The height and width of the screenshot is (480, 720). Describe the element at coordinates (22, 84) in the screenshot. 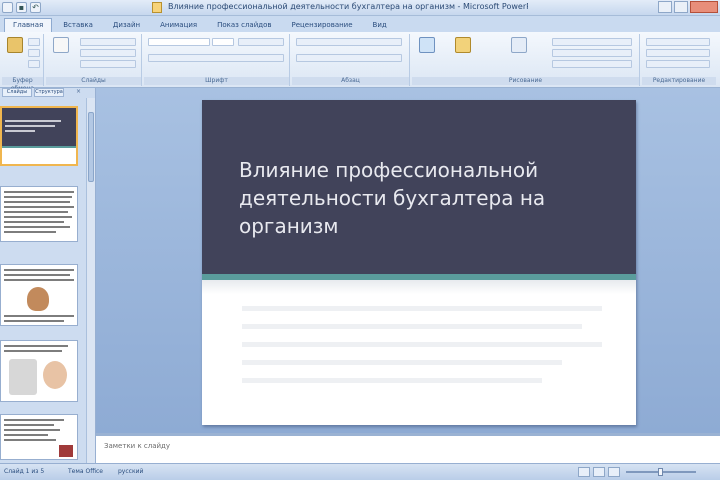

I see `ribbon-group-label: Буфер обмена` at that location.